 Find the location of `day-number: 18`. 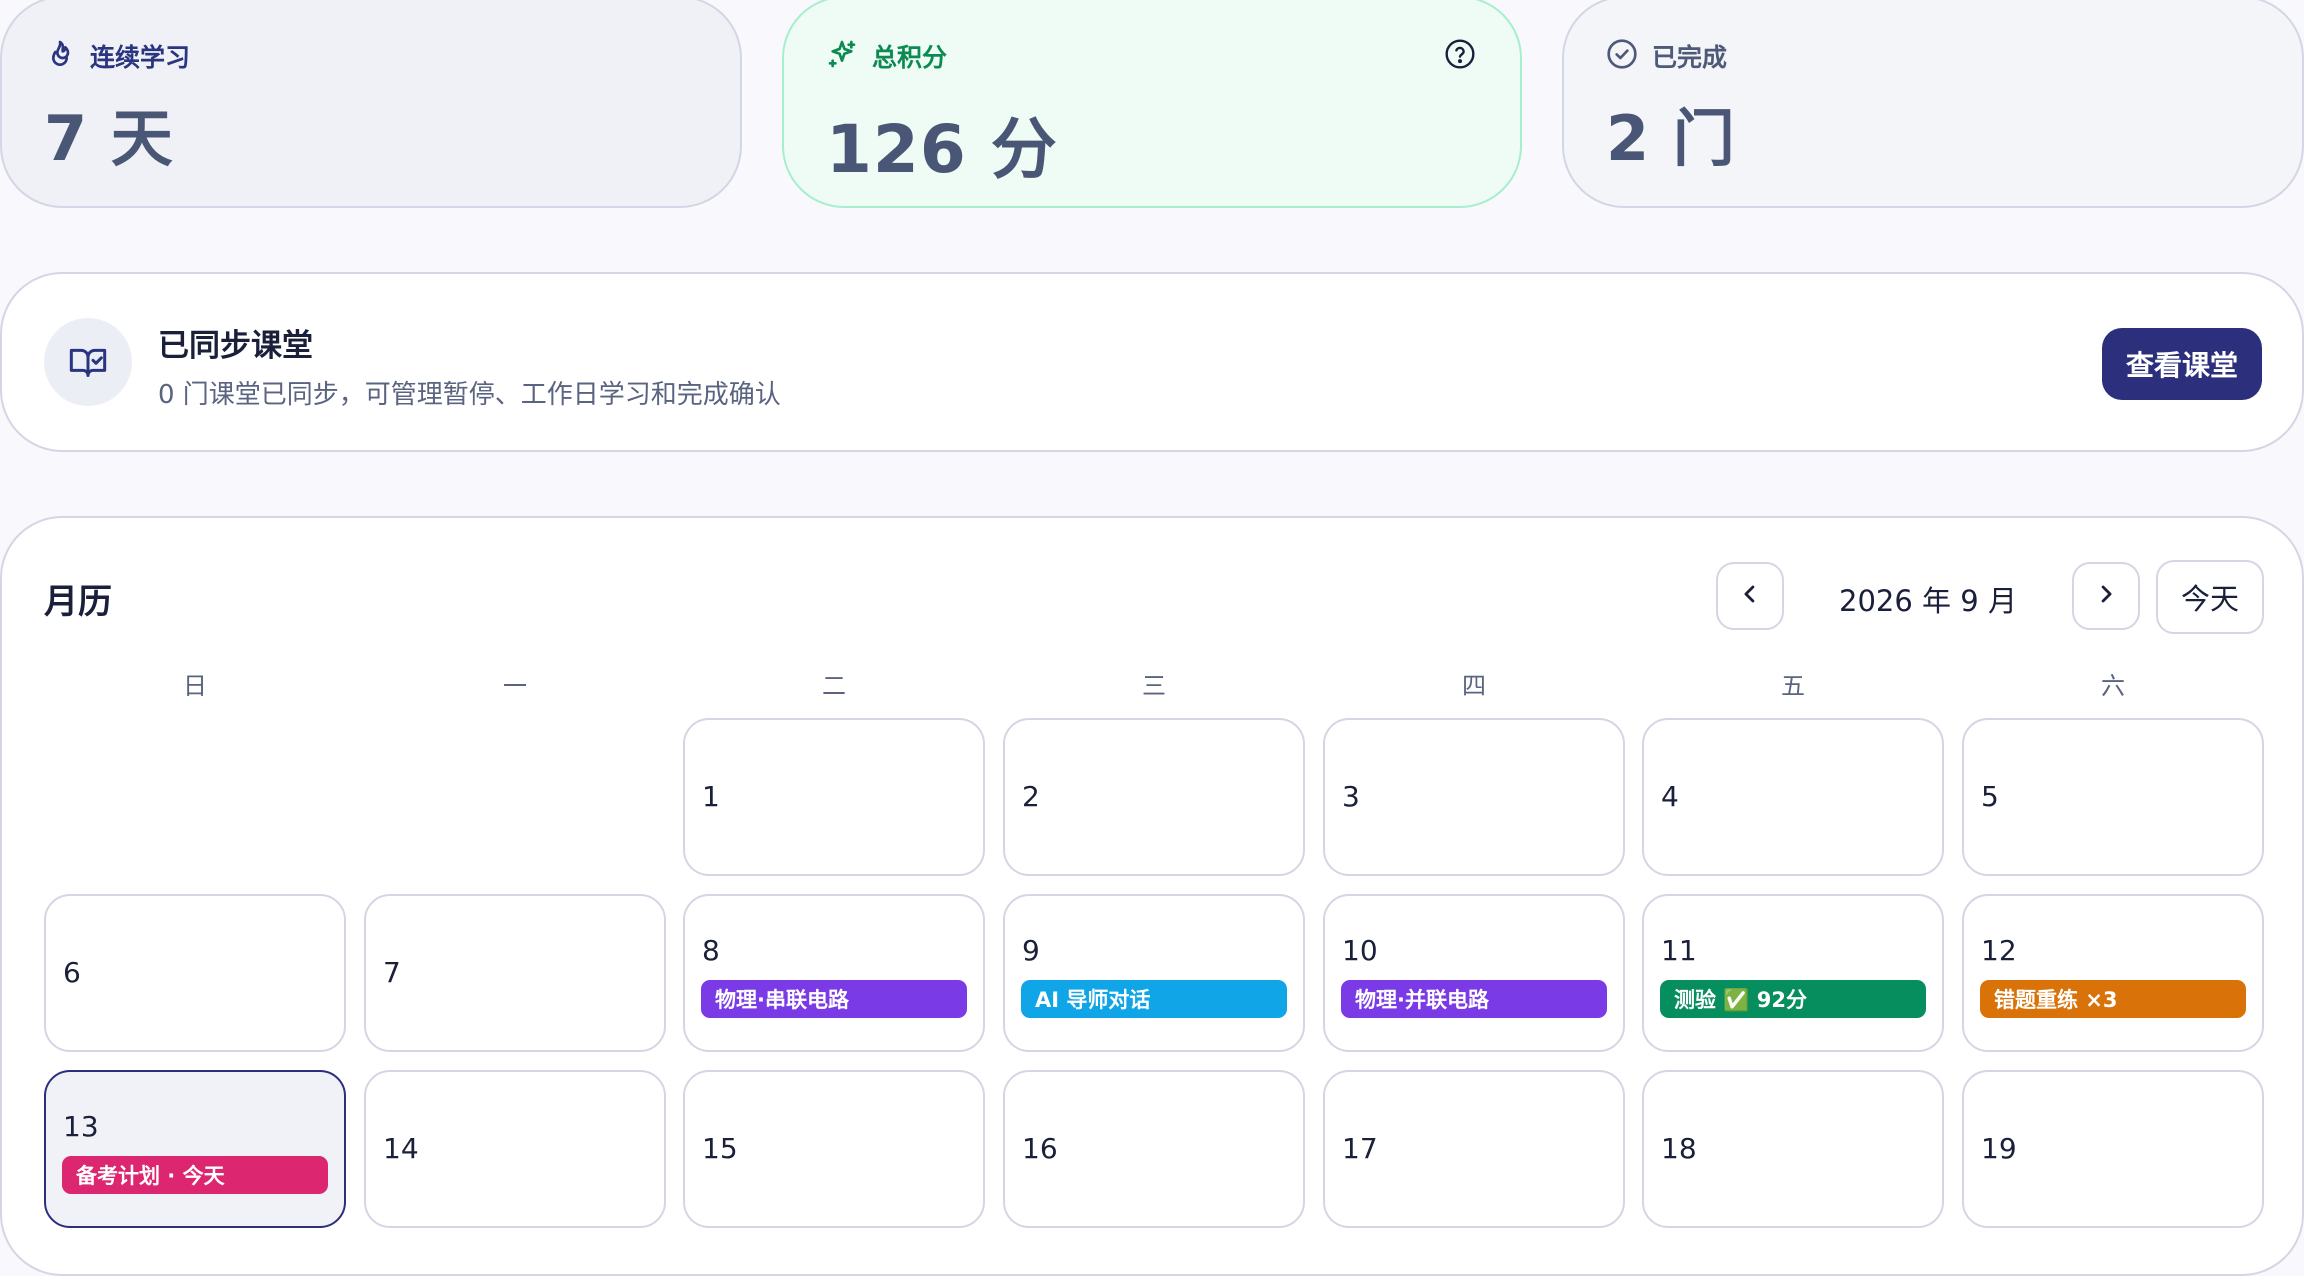

day-number: 18 is located at coordinates (1679, 1148).